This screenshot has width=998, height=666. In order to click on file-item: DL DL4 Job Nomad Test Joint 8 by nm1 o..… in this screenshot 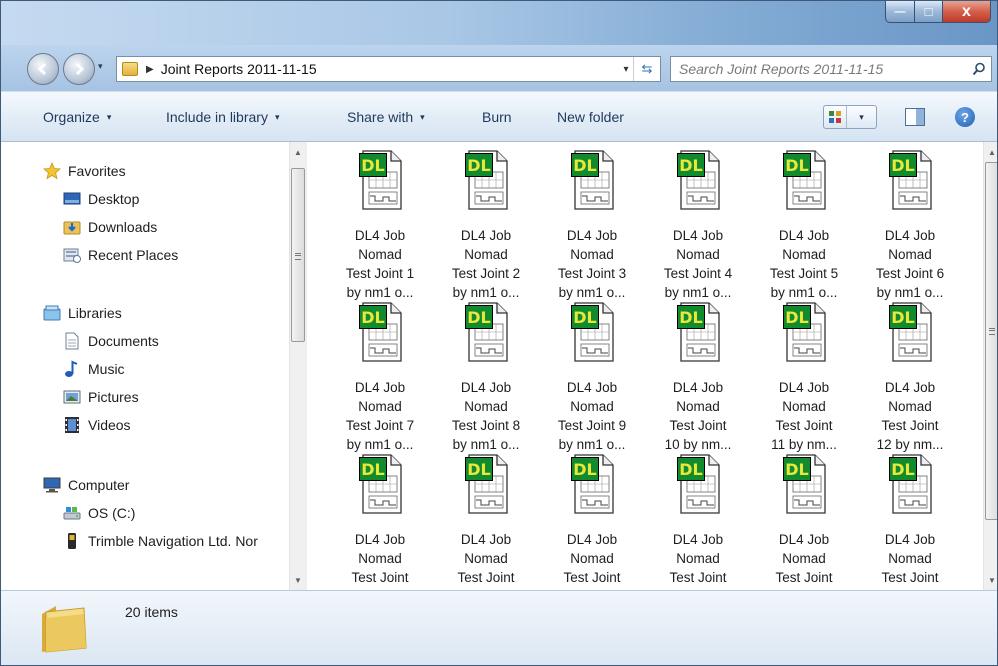, I will do `click(486, 373)`.